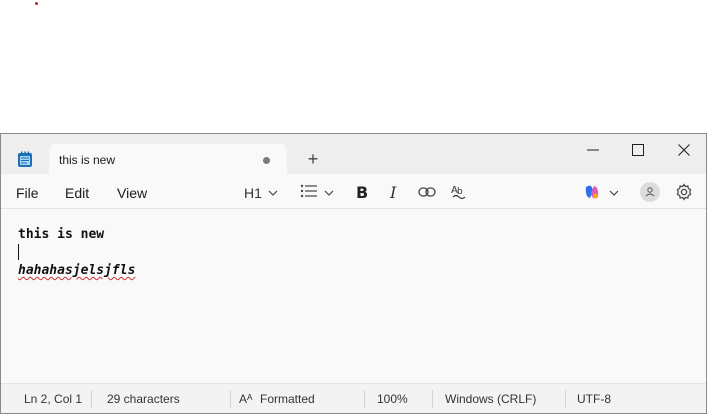 The height and width of the screenshot is (414, 707). What do you see at coordinates (427, 192) in the screenshot?
I see `link-icon` at bounding box center [427, 192].